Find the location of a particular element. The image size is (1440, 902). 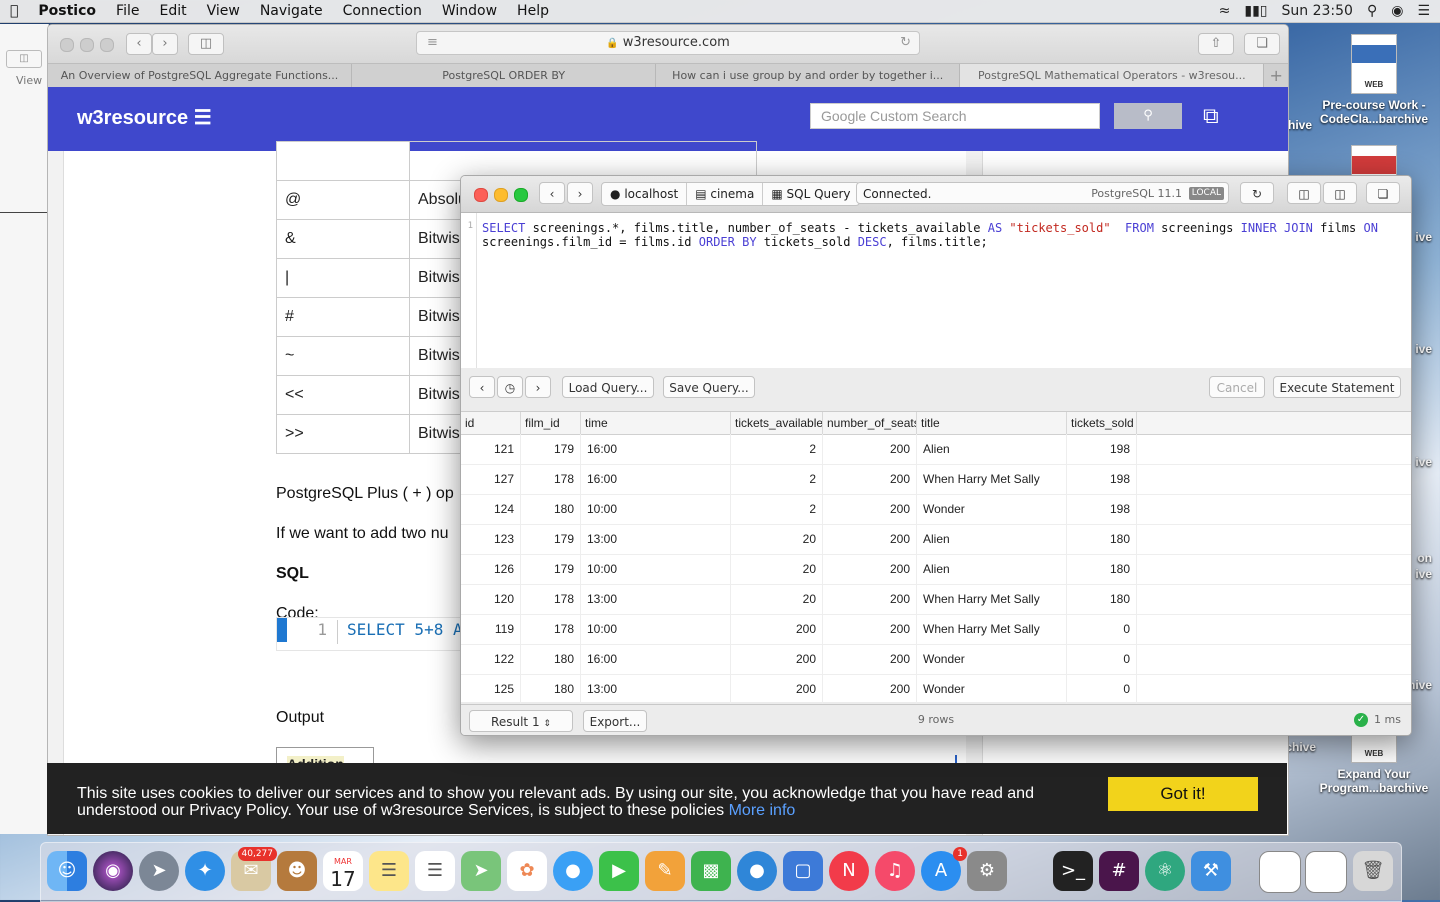

dock-maps-icon: ➤ is located at coordinates (481, 871).